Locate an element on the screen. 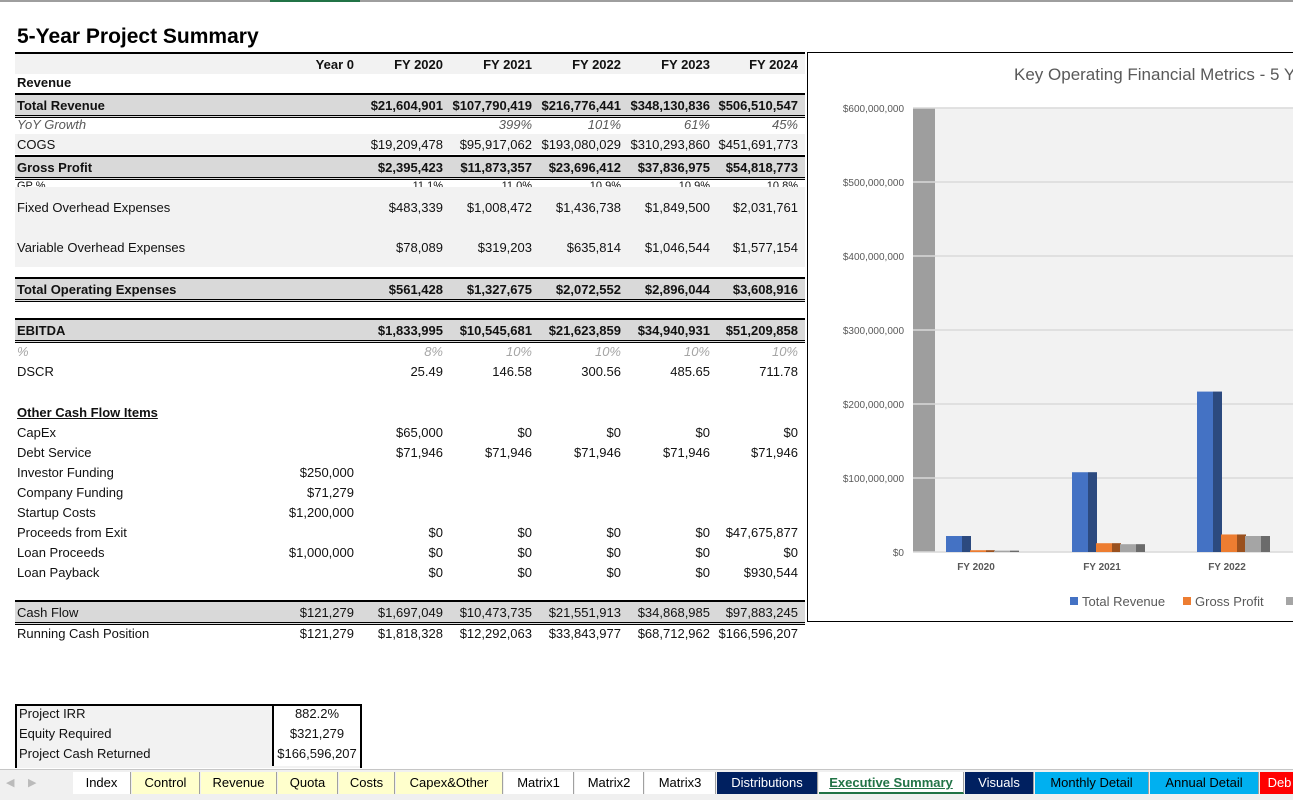  cell-value: 45% is located at coordinates (754, 124).